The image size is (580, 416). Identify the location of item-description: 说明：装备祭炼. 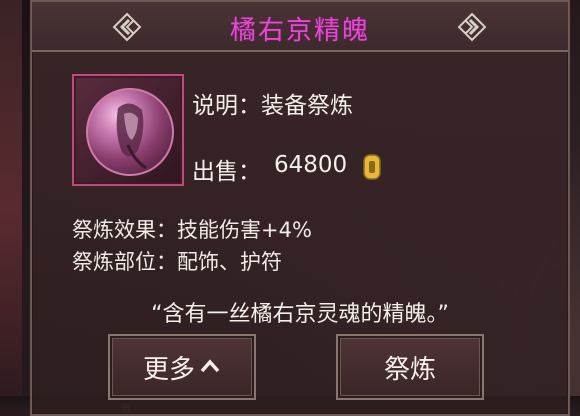
(272, 106).